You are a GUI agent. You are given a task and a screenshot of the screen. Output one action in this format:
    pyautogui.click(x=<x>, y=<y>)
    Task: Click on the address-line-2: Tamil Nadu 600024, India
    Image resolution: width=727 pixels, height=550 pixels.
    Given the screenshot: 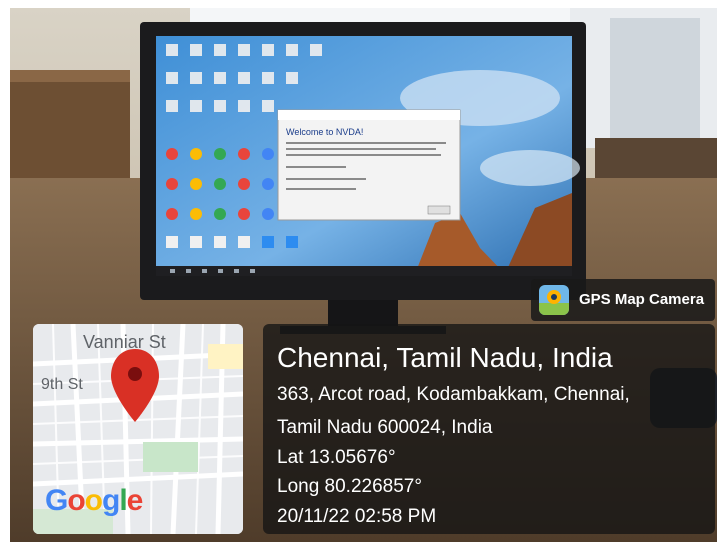 What is the action you would take?
    pyautogui.click(x=385, y=427)
    